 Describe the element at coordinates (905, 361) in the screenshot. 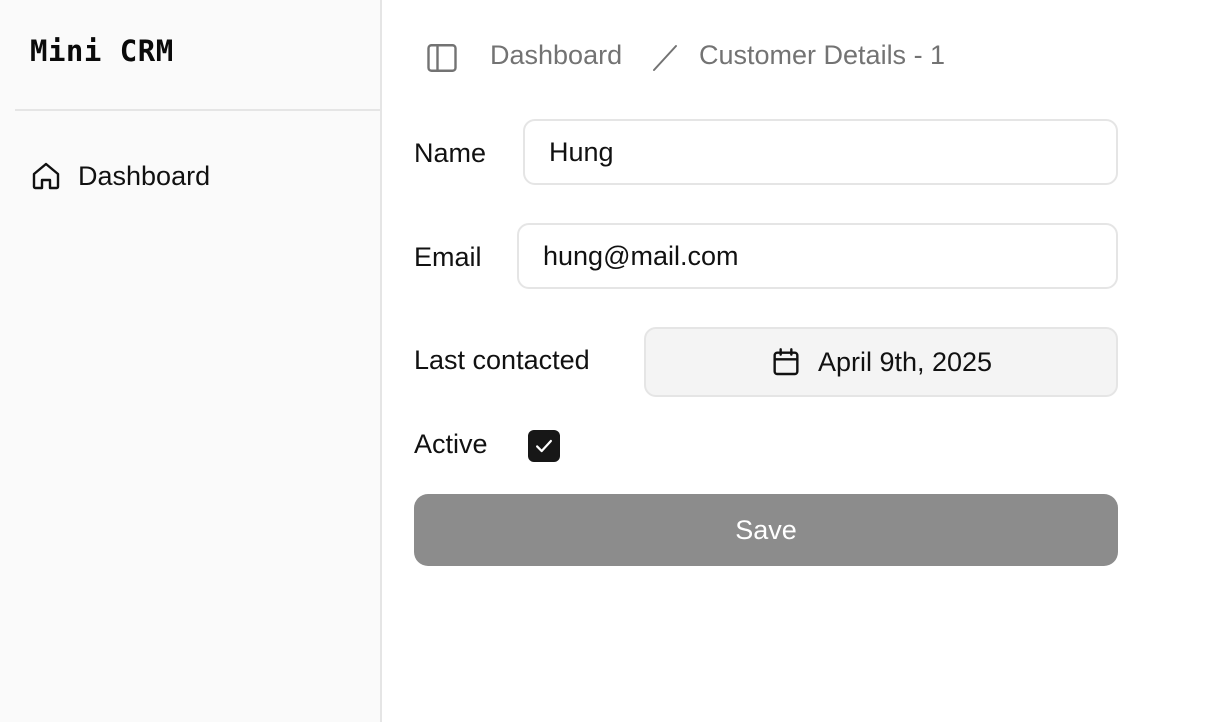

I see `last-contacted-value: April 9th, 2025` at that location.